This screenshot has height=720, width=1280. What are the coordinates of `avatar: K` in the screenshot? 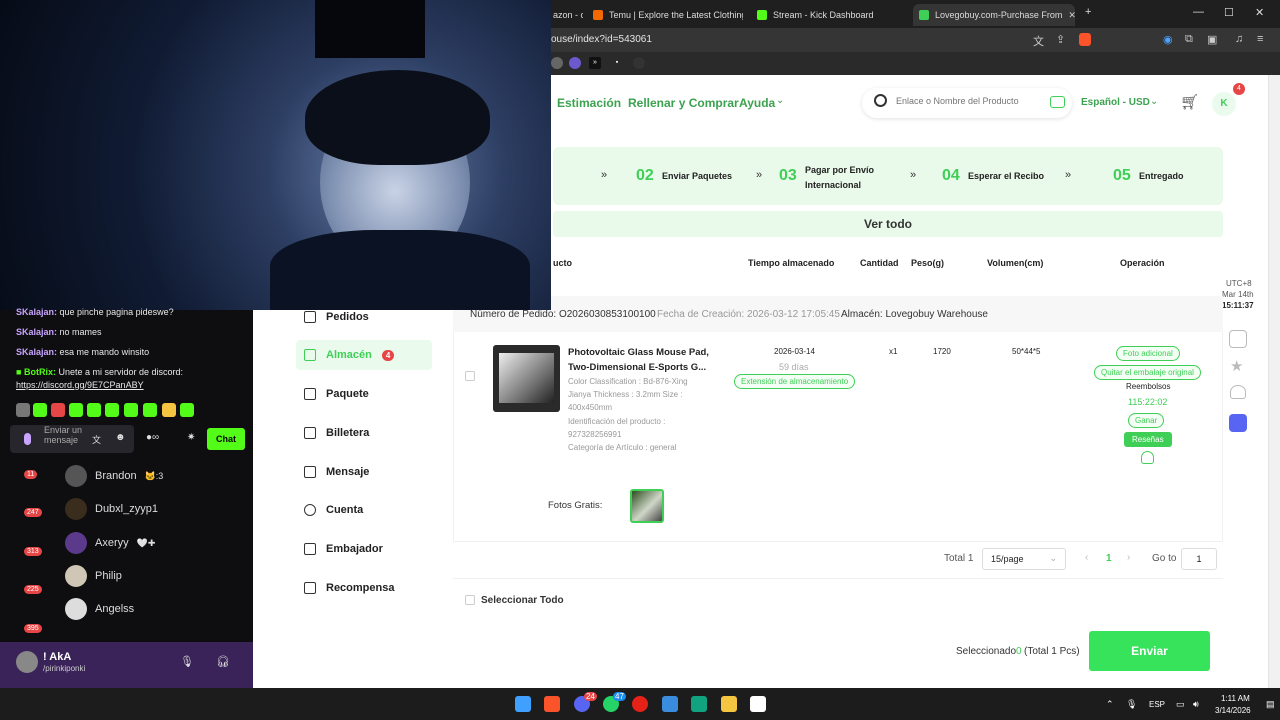 It's located at (1224, 104).